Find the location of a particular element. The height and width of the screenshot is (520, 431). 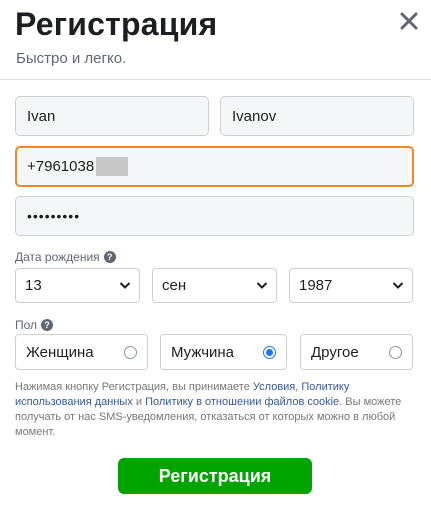

terms-text: и is located at coordinates (139, 402).